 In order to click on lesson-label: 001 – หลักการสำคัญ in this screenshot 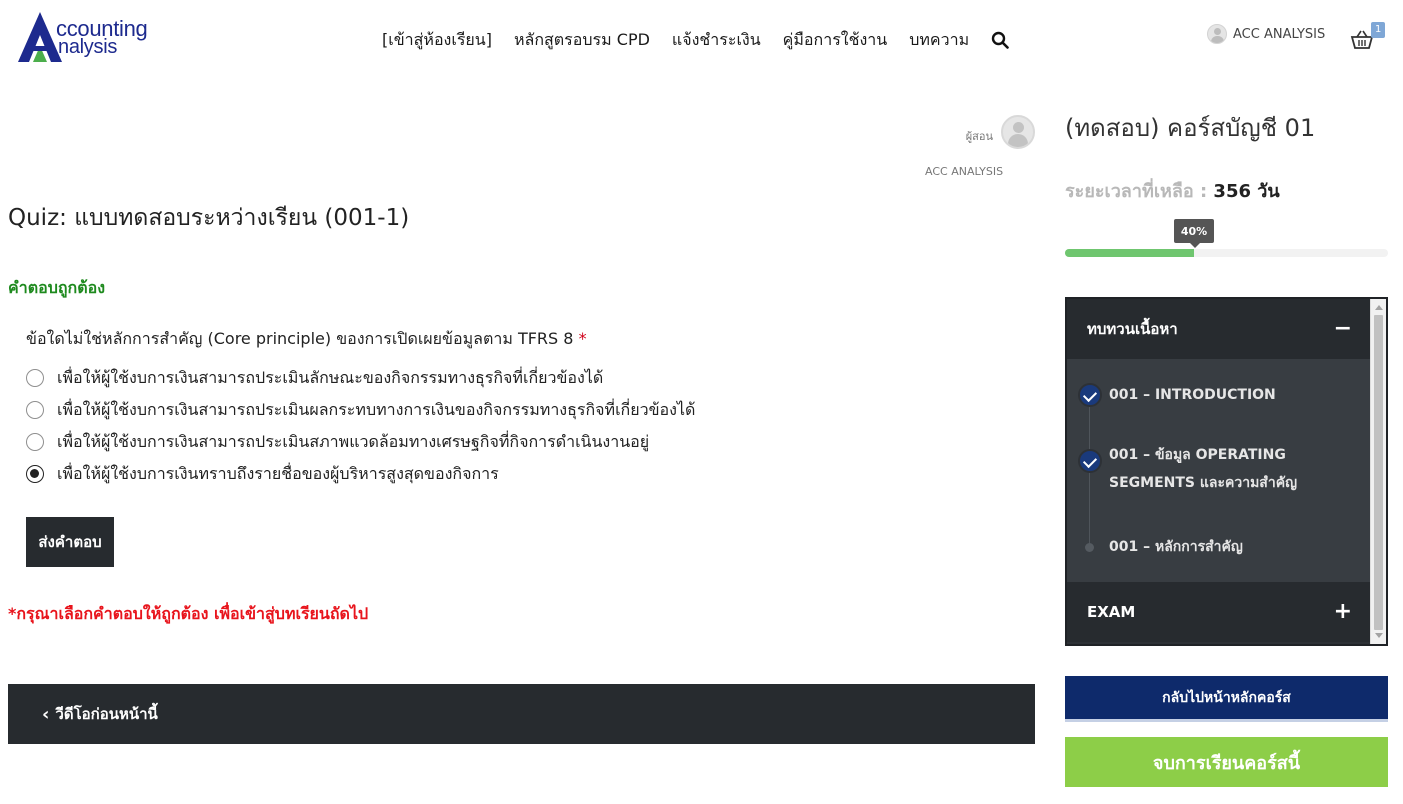, I will do `click(1176, 547)`.